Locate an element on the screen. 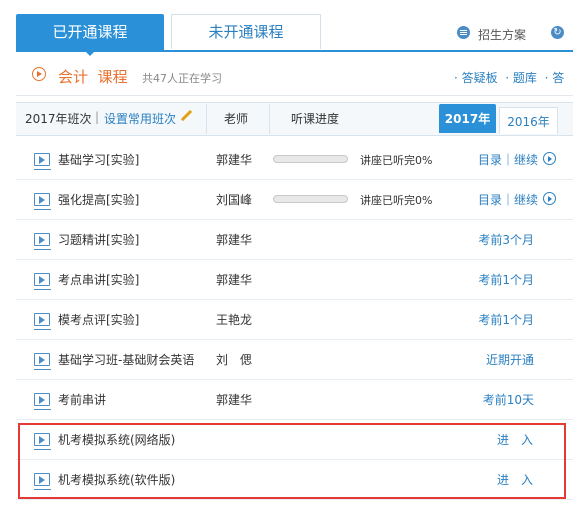 The image size is (573, 506). course-name: 考前串讲 is located at coordinates (82, 400).